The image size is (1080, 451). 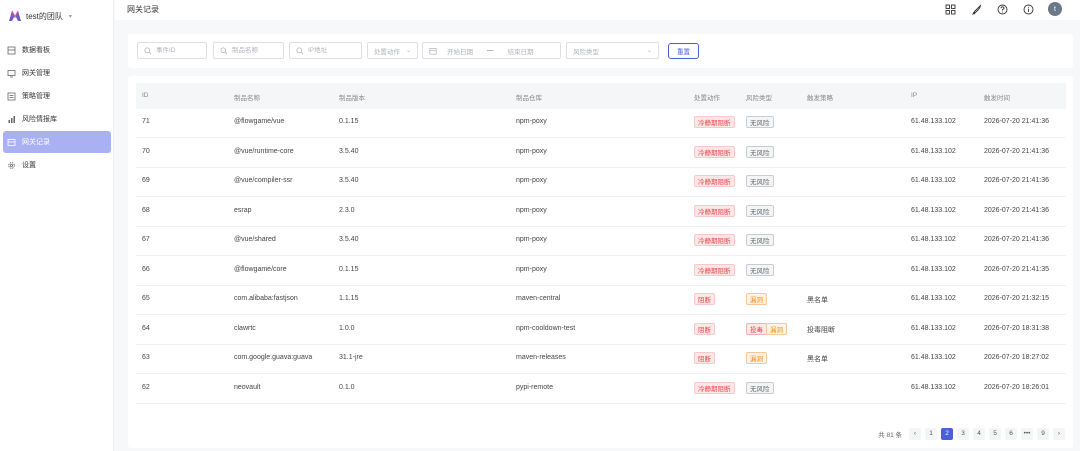 What do you see at coordinates (1016, 239) in the screenshot?
I see `cell-time: 2026-07-20 21:41:36` at bounding box center [1016, 239].